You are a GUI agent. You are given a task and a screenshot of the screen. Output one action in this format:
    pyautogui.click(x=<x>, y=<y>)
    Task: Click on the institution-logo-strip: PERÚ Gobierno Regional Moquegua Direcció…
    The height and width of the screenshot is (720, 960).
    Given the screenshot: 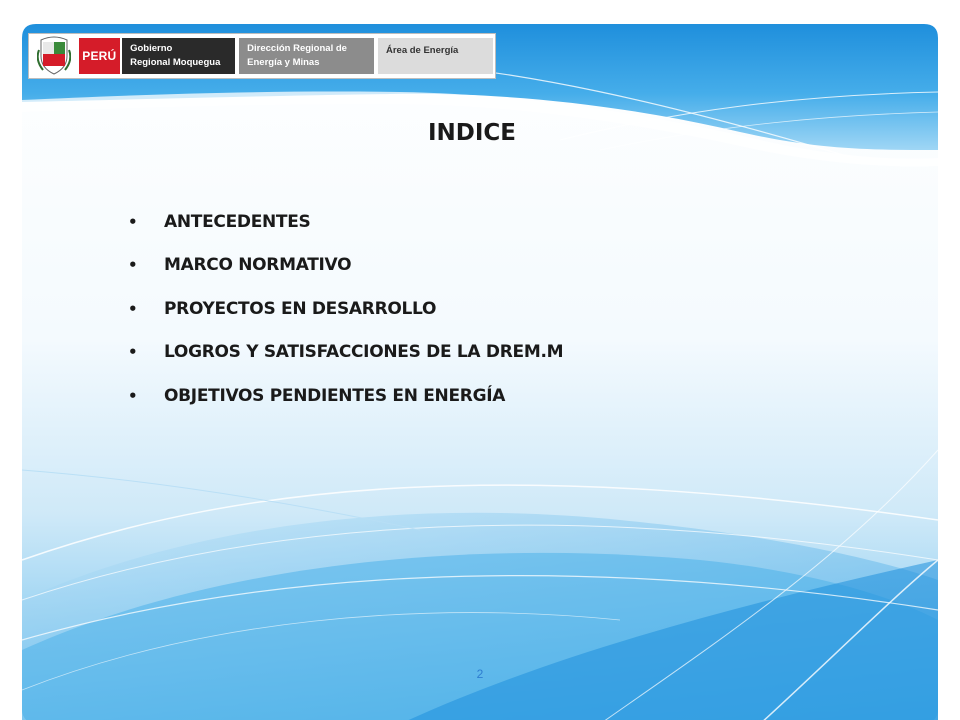 What is the action you would take?
    pyautogui.click(x=262, y=56)
    